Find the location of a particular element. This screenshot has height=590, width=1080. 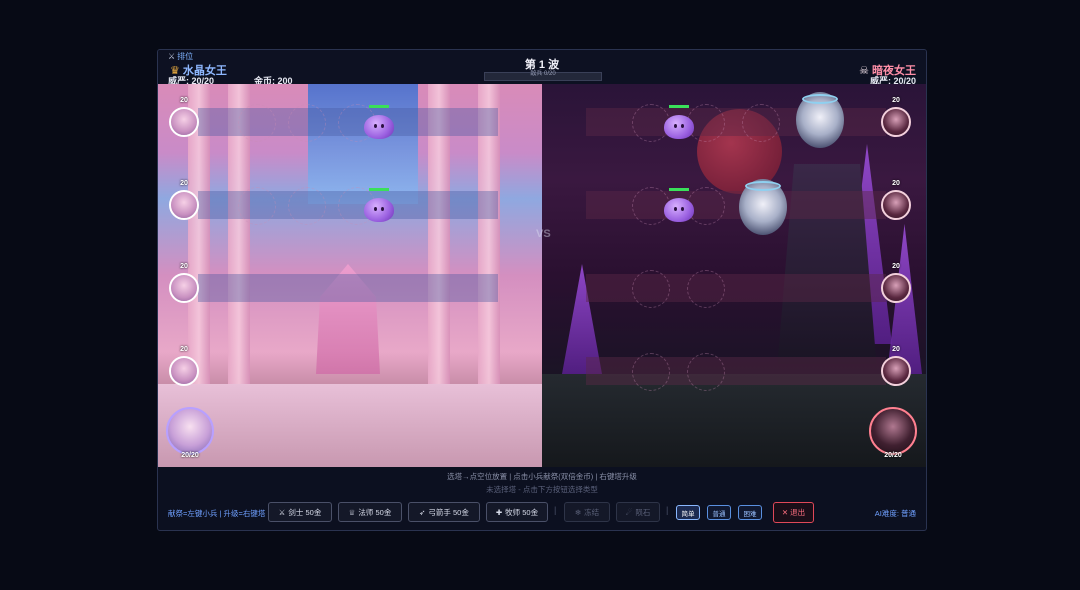

difficulty-normal-button: 普通 is located at coordinates (719, 512).